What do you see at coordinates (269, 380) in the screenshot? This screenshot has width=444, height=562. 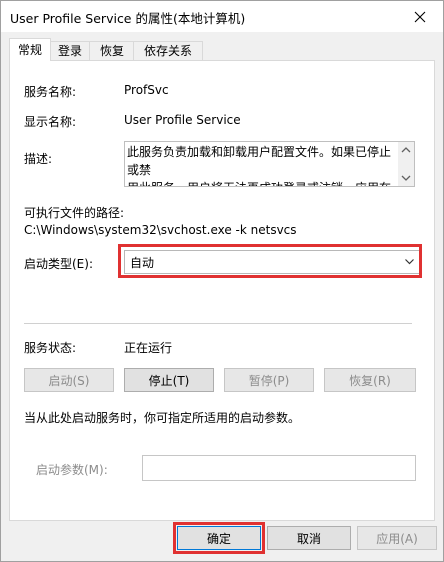 I see `pause-button: 暂停(P)` at bounding box center [269, 380].